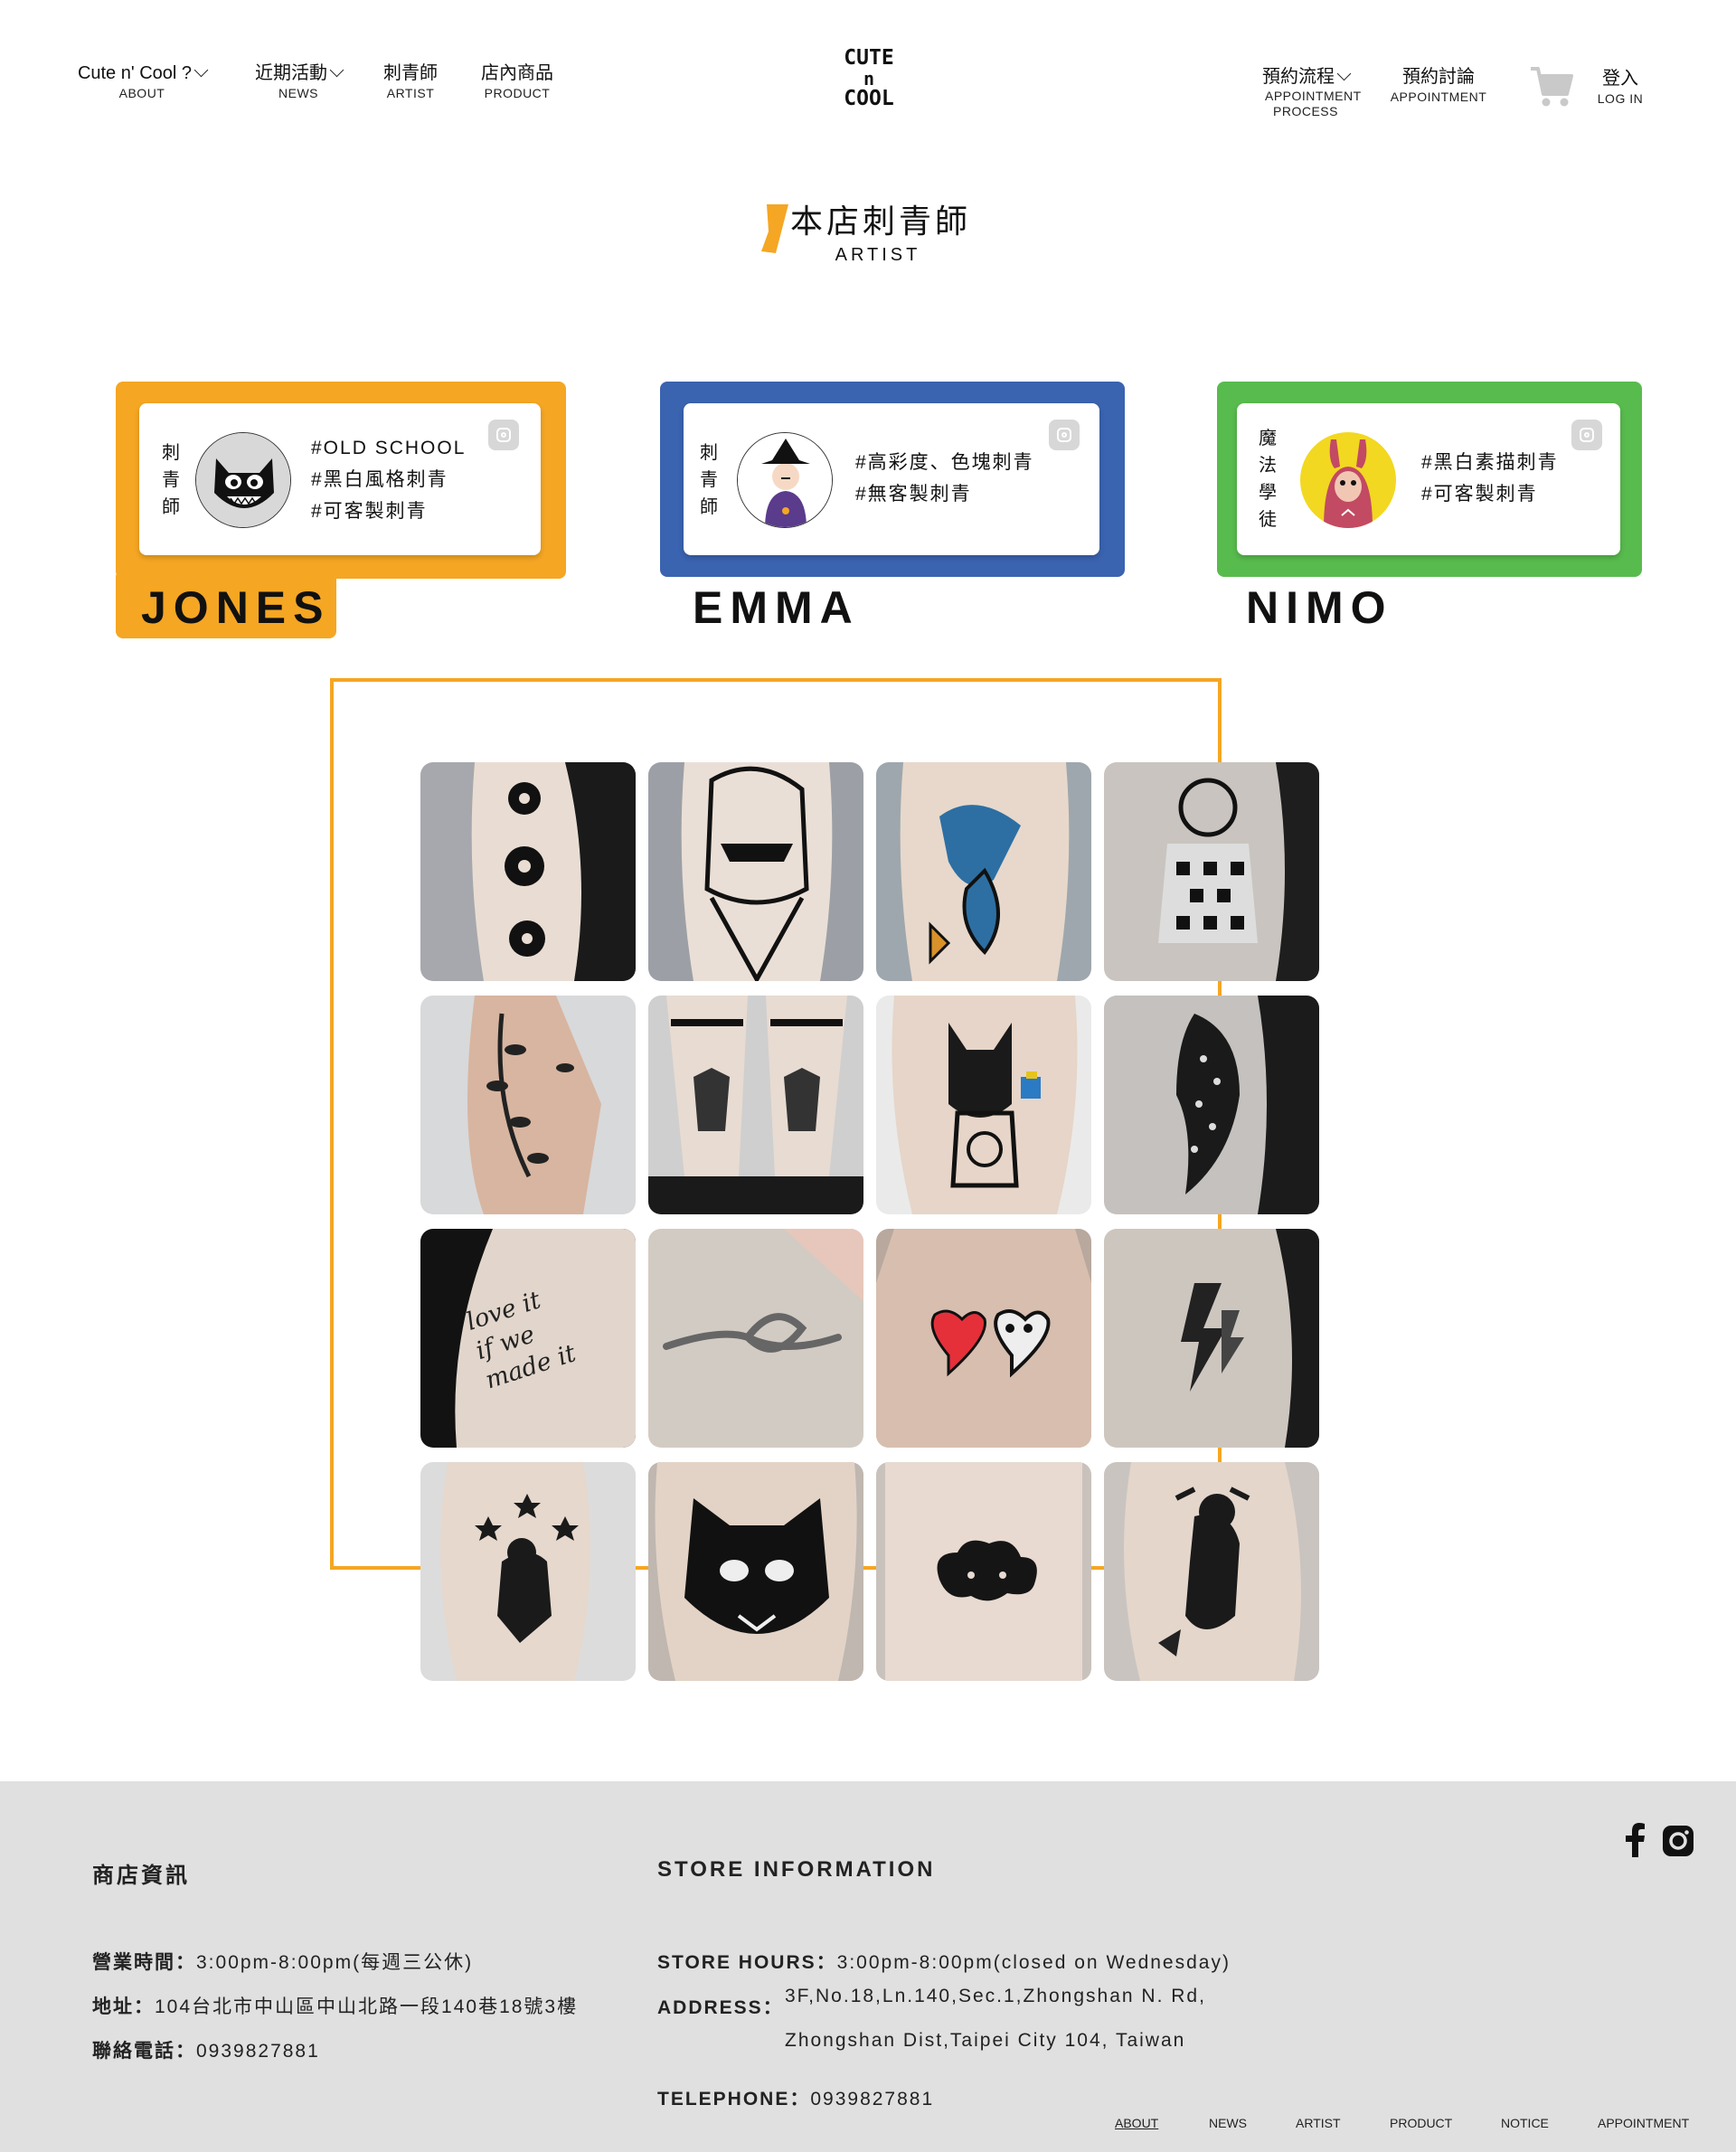 The height and width of the screenshot is (2152, 1736). I want to click on artist-name: JONES, so click(236, 607).